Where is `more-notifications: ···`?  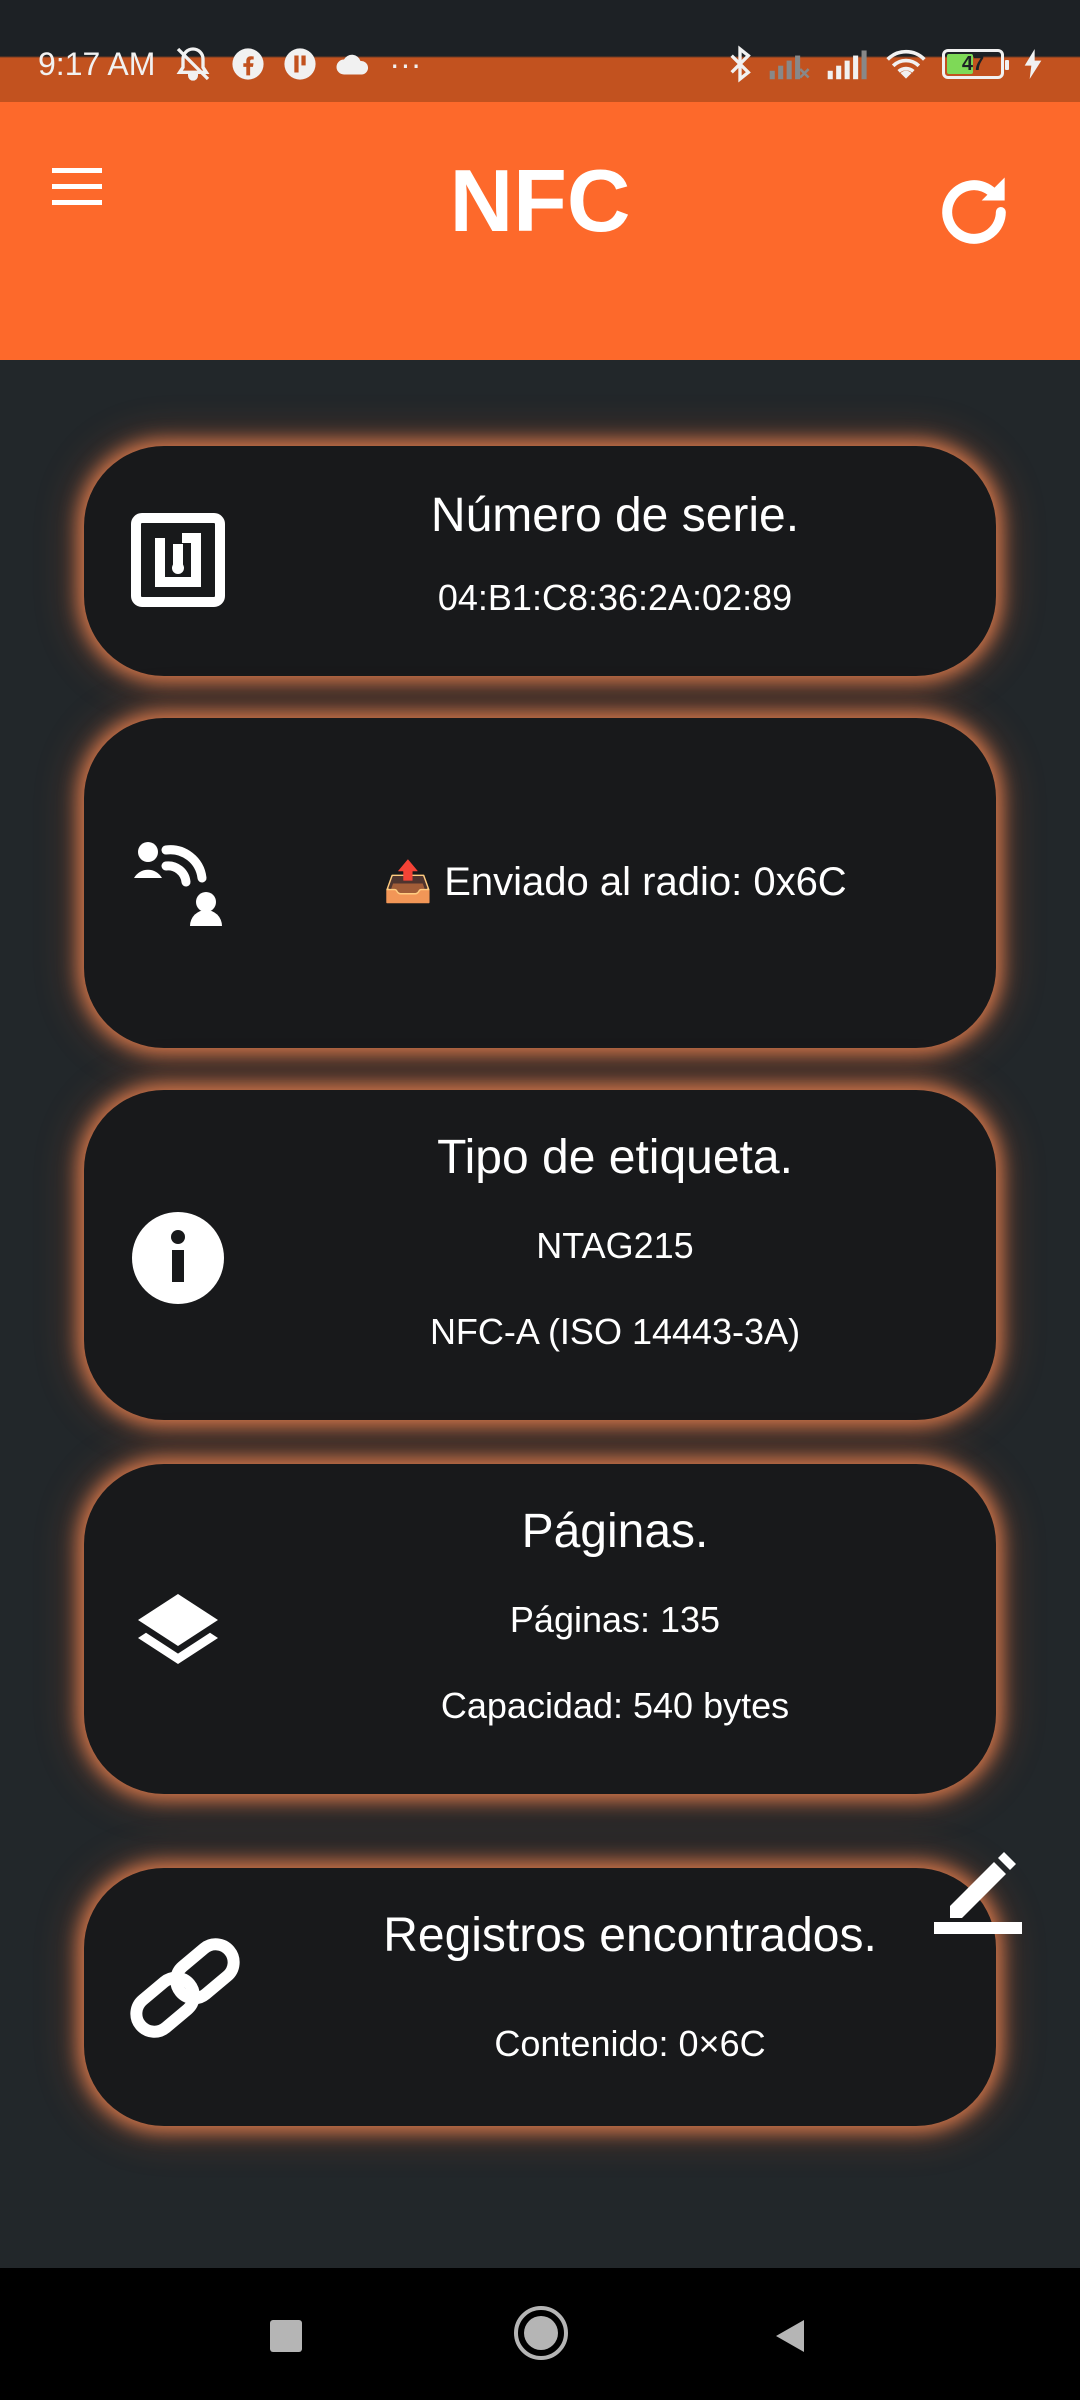 more-notifications: ··· is located at coordinates (405, 63).